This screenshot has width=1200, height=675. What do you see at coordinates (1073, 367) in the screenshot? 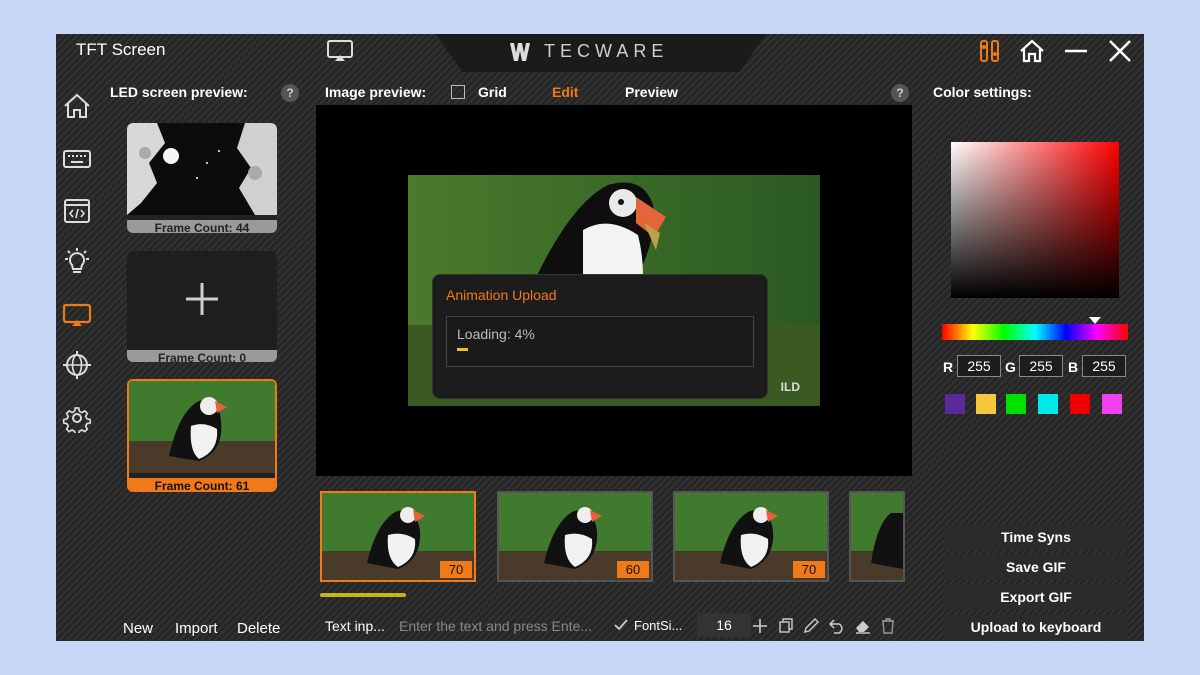
I see `b-label: B` at bounding box center [1073, 367].